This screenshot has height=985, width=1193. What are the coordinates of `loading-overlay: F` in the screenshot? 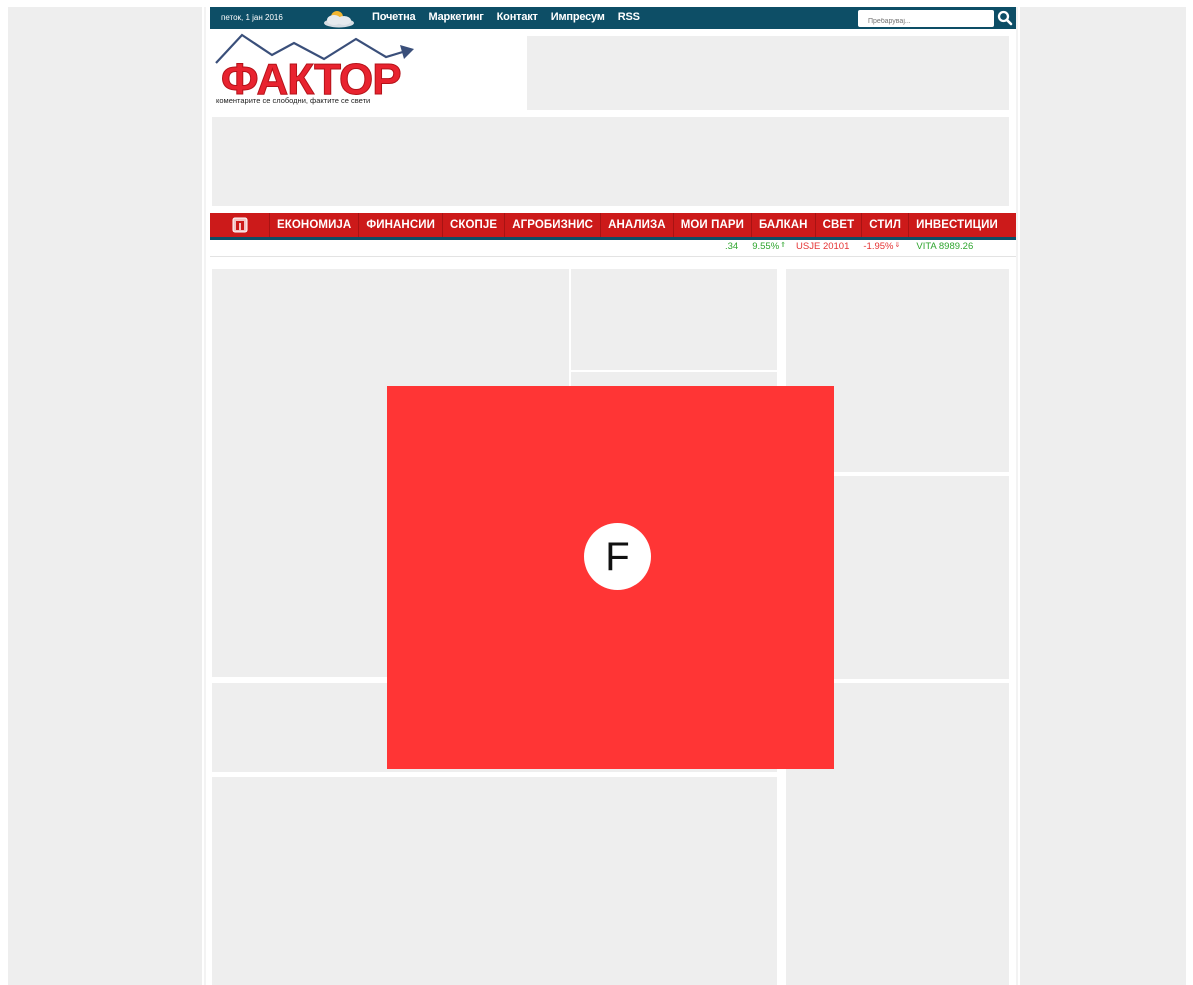 It's located at (610, 577).